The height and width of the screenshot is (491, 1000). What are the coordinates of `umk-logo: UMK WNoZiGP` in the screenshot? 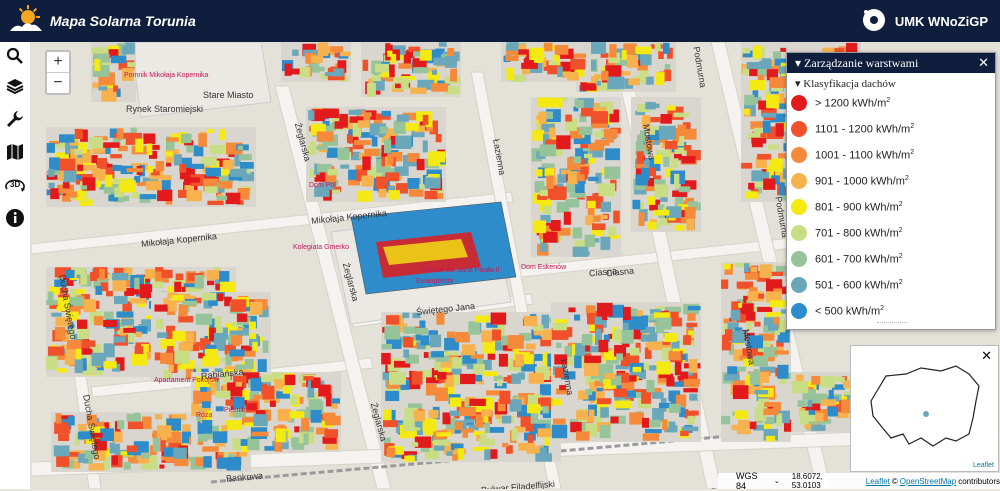 It's located at (924, 21).